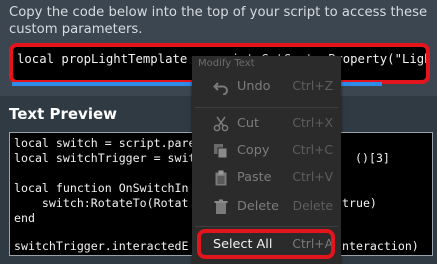  I want to click on trash-icon, so click(221, 207).